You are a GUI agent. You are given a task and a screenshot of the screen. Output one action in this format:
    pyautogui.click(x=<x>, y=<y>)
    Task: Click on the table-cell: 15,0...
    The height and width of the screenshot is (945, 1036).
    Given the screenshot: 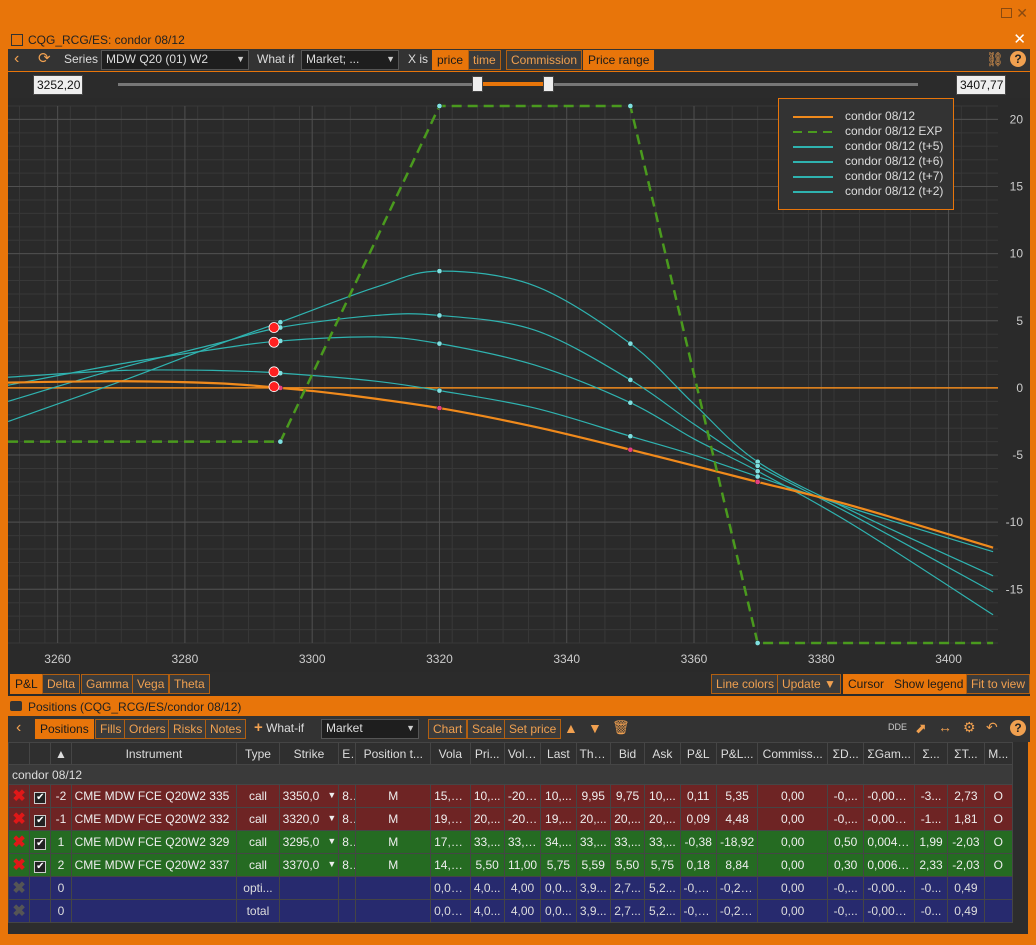 What is the action you would take?
    pyautogui.click(x=450, y=796)
    